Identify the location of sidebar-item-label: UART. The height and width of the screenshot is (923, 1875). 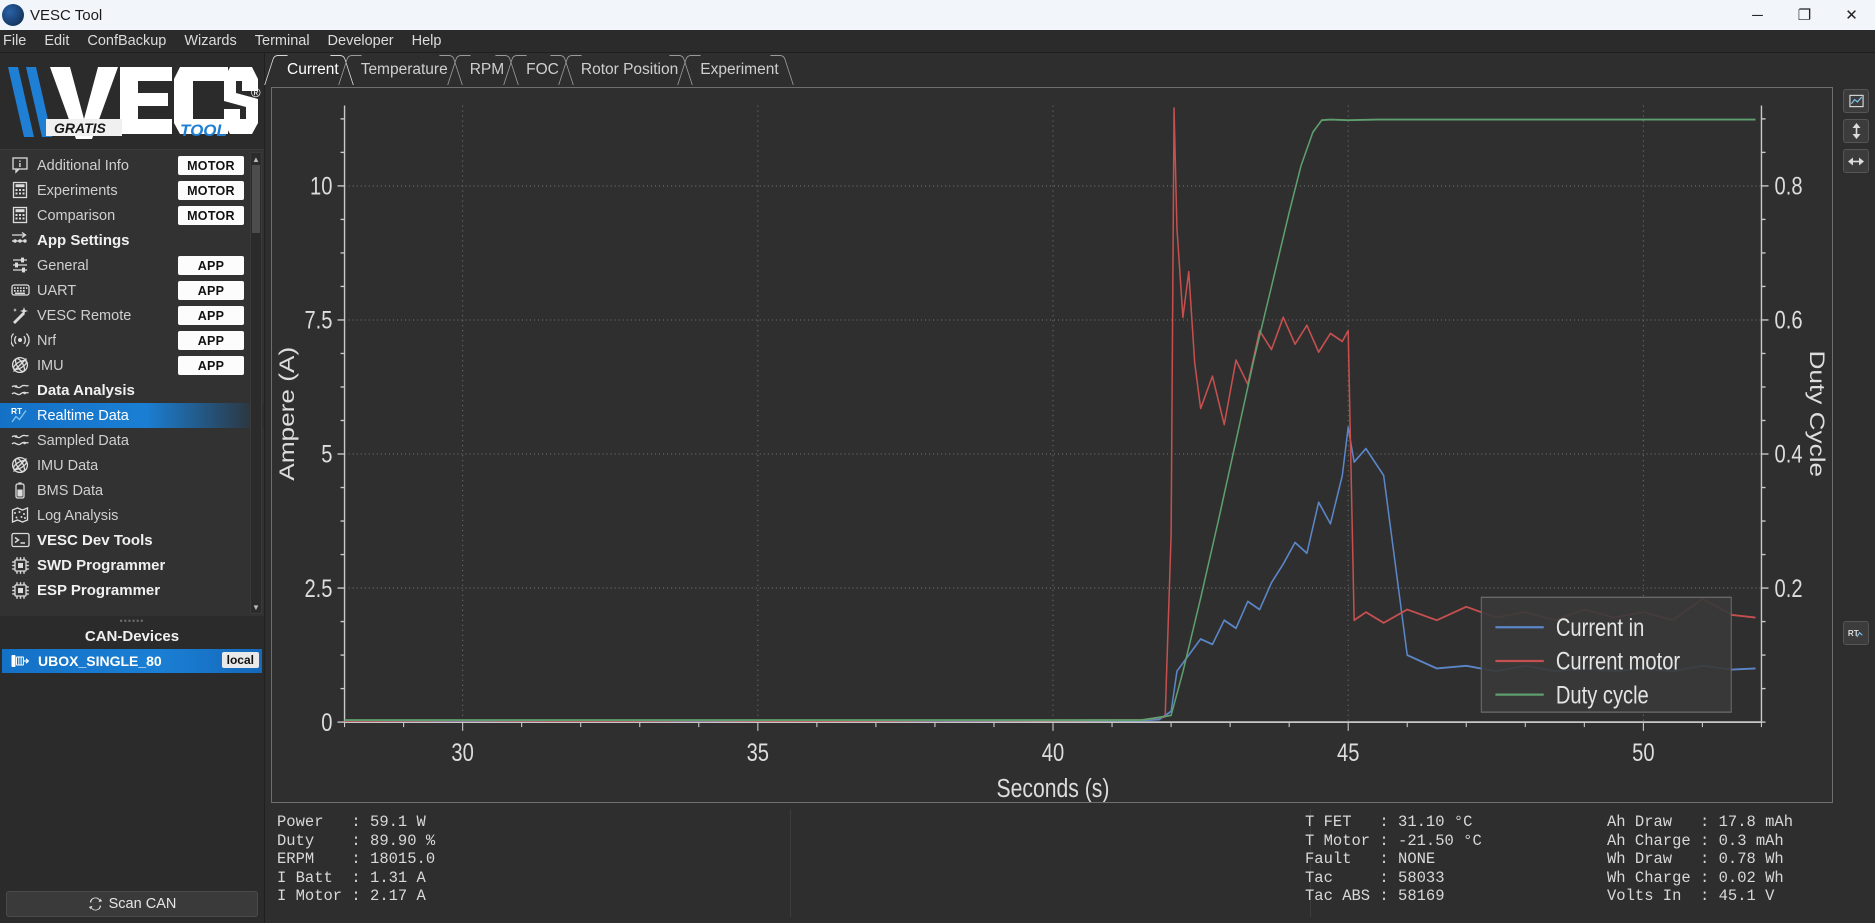
(57, 290).